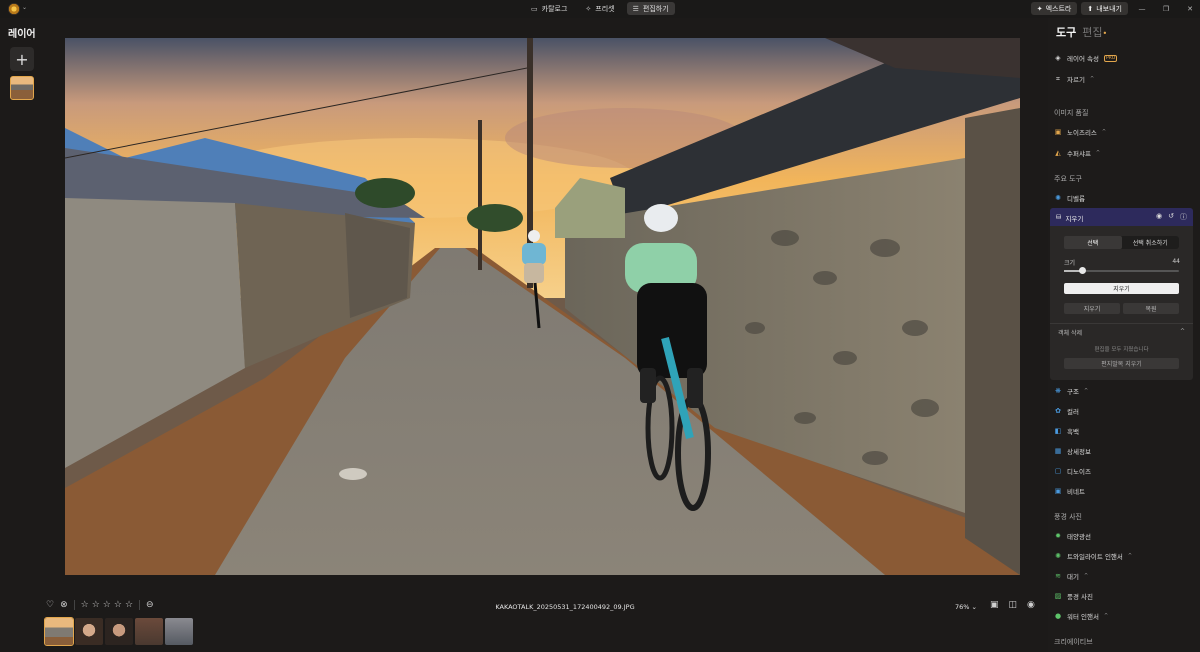 The height and width of the screenshot is (652, 1200). What do you see at coordinates (1058, 536) in the screenshot?
I see `sunrays-icon: ✹` at bounding box center [1058, 536].